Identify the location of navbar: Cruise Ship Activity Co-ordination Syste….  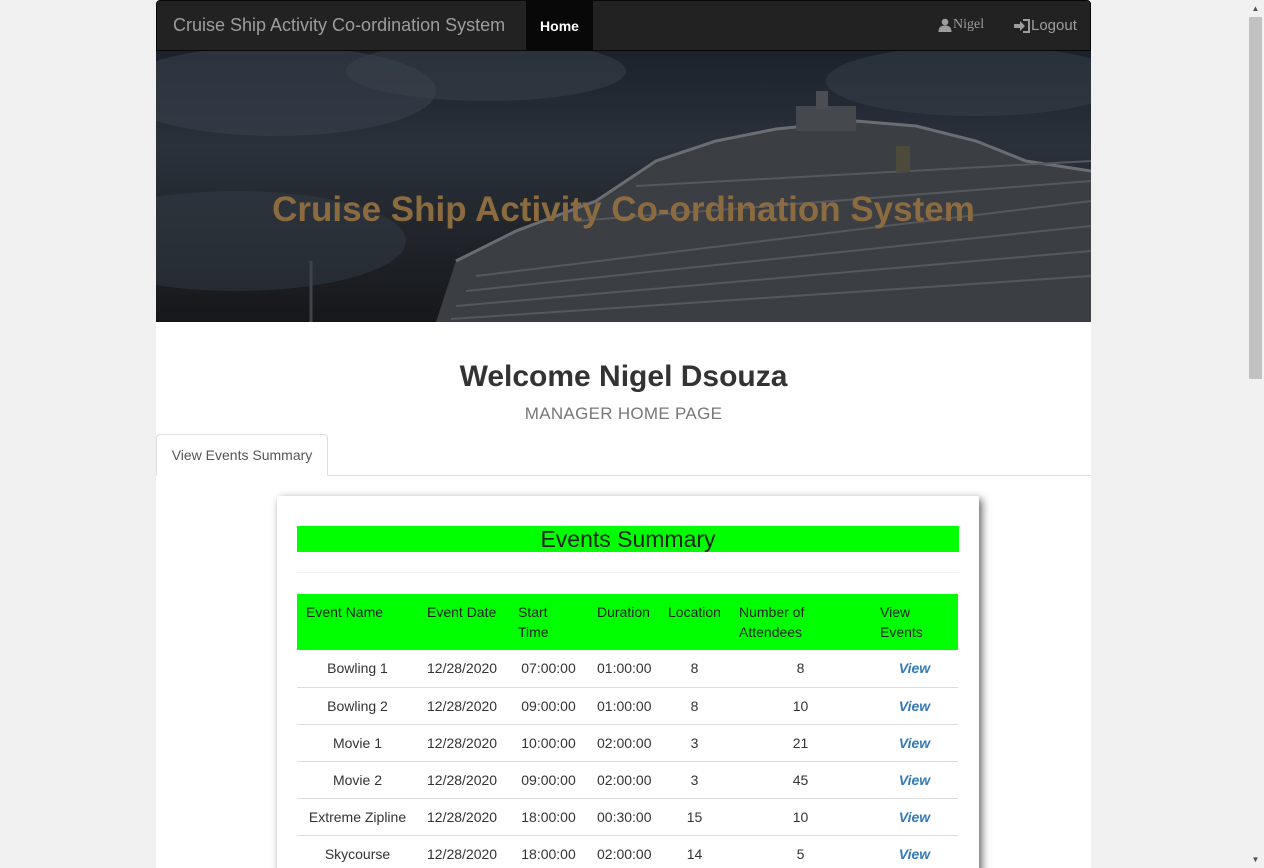
(623, 25).